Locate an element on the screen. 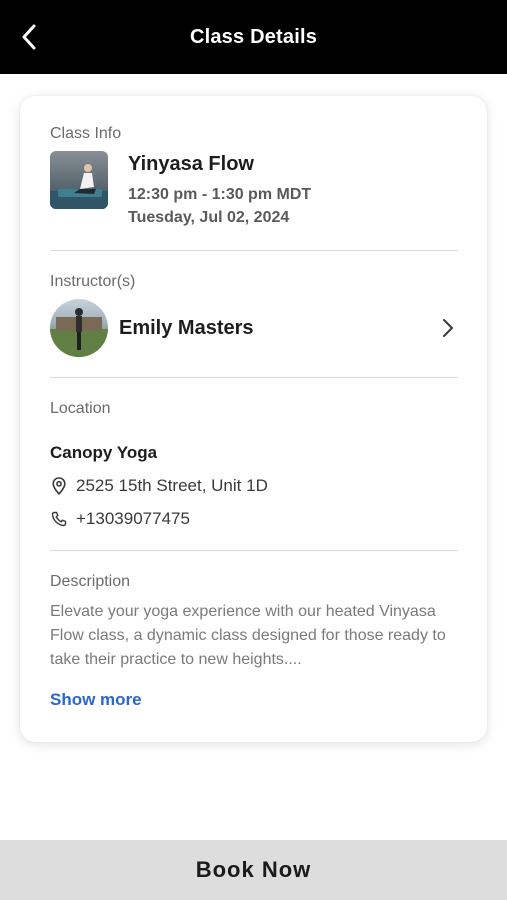 This screenshot has height=900, width=507. phone-row: +13039077475 is located at coordinates (120, 519).